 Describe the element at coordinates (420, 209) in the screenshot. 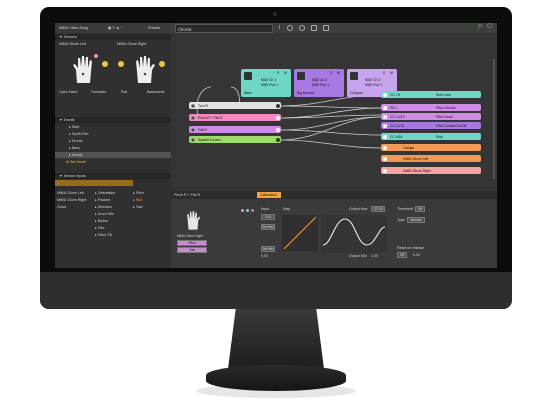

I see `threshold-toggle: Off` at that location.